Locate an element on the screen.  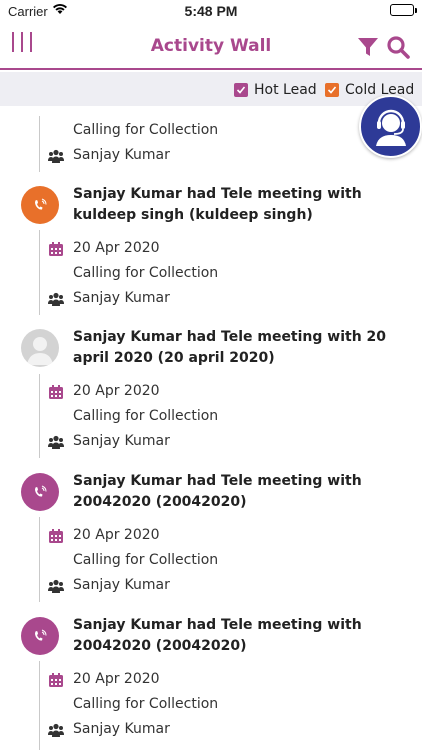
person-placeholder-icon is located at coordinates (40, 351).